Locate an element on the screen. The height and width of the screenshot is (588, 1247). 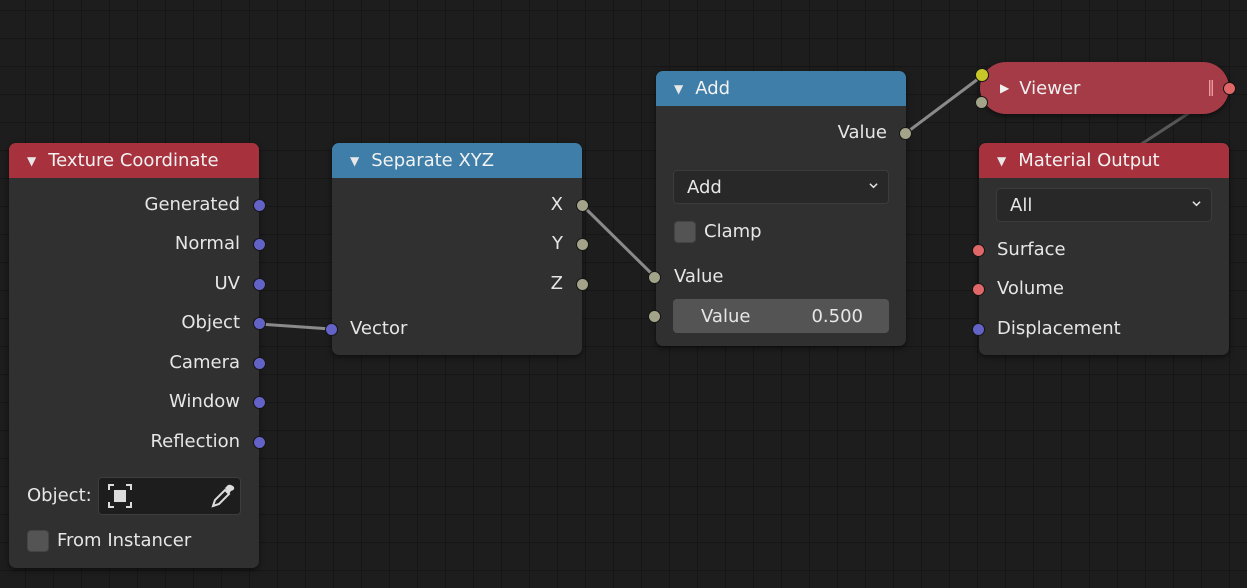
socket-volume is located at coordinates (978, 289).